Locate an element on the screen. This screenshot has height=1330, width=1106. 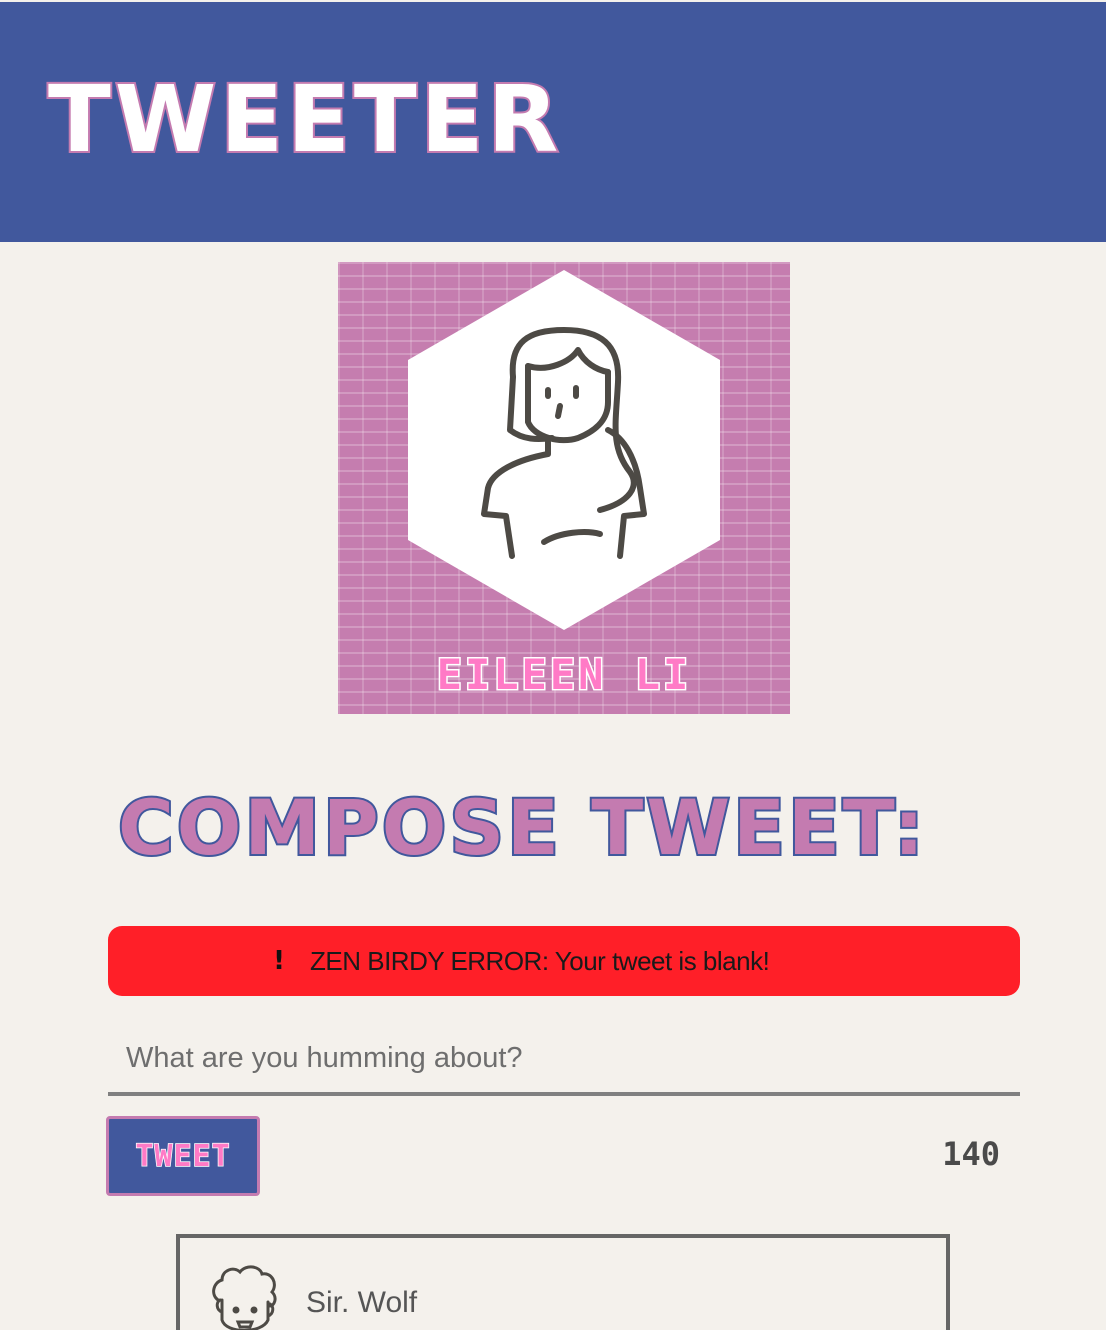
hexagon-frame is located at coordinates (564, 450).